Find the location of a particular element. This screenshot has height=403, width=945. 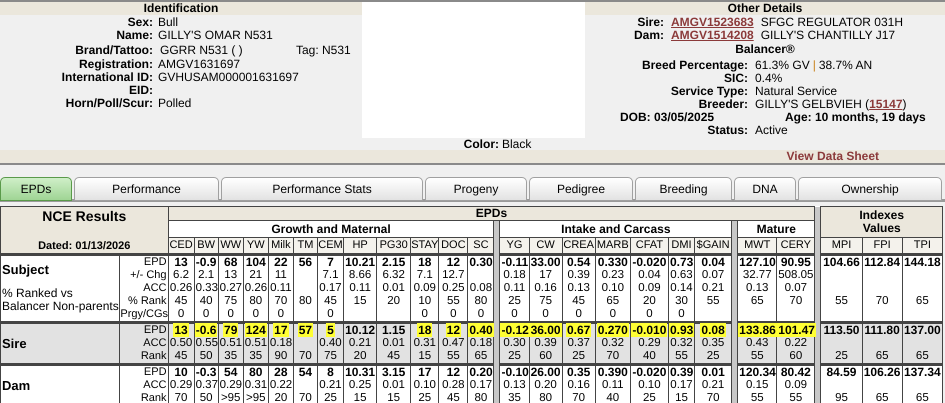

table-cell: 50 is located at coordinates (206, 397).